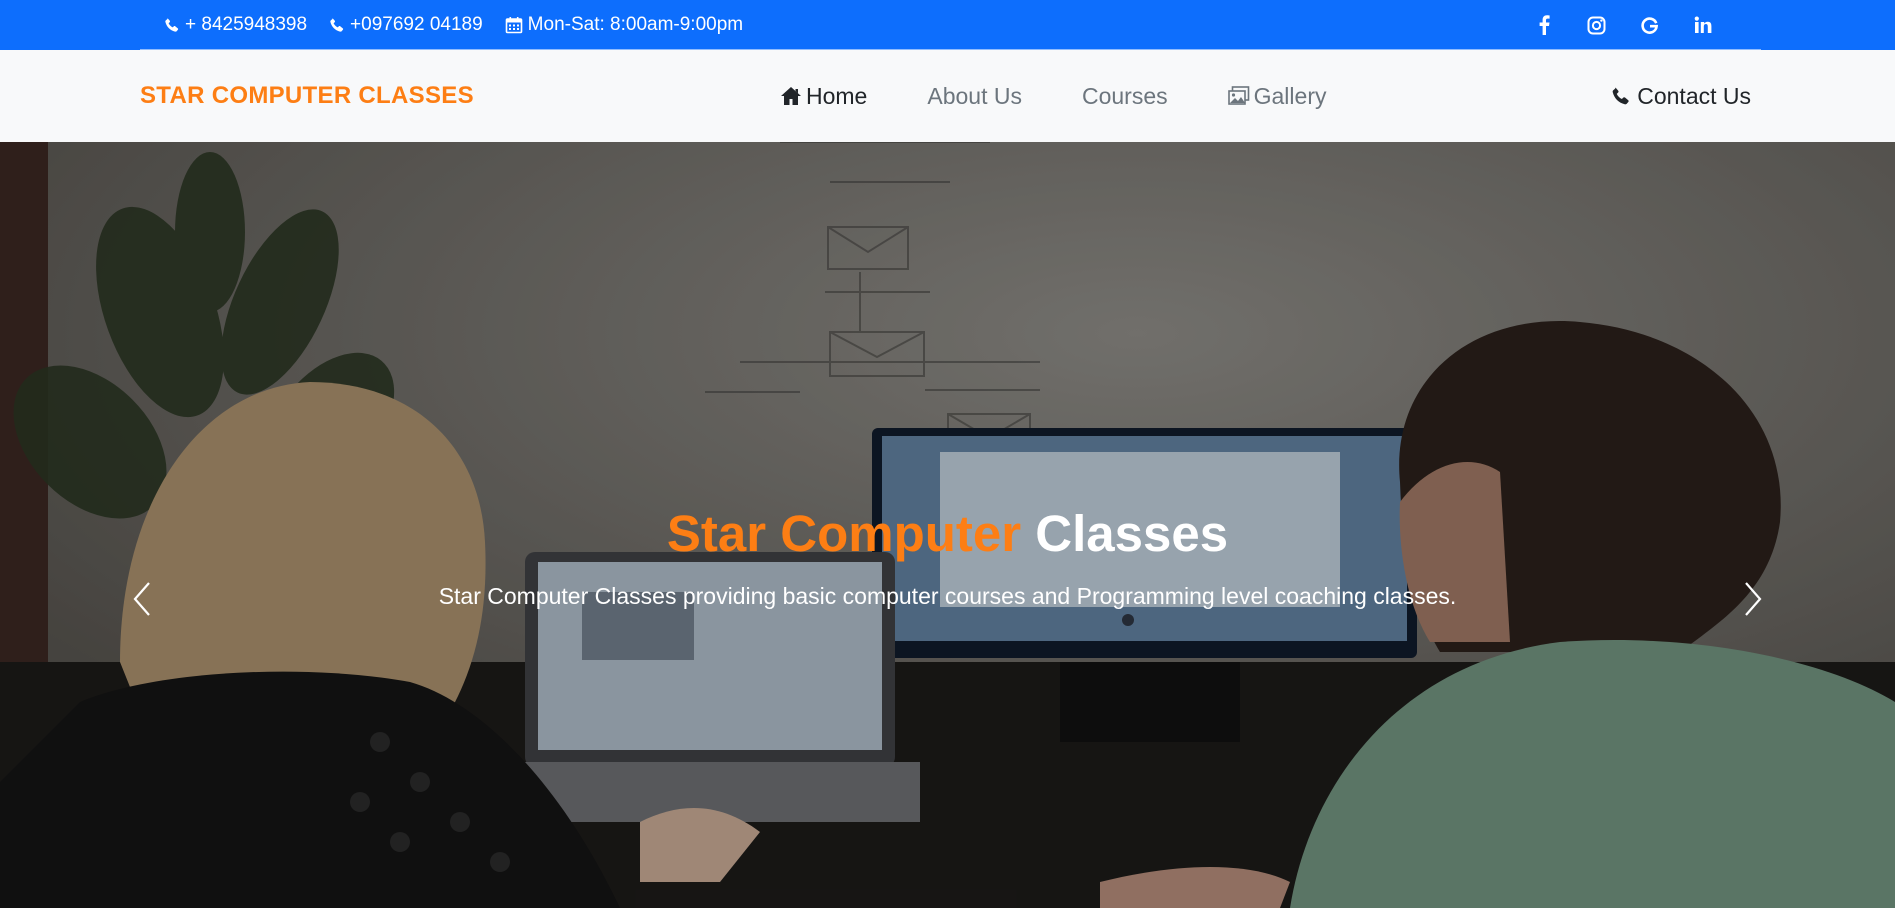 The image size is (1895, 908). I want to click on carousel-prev-button, so click(142, 599).